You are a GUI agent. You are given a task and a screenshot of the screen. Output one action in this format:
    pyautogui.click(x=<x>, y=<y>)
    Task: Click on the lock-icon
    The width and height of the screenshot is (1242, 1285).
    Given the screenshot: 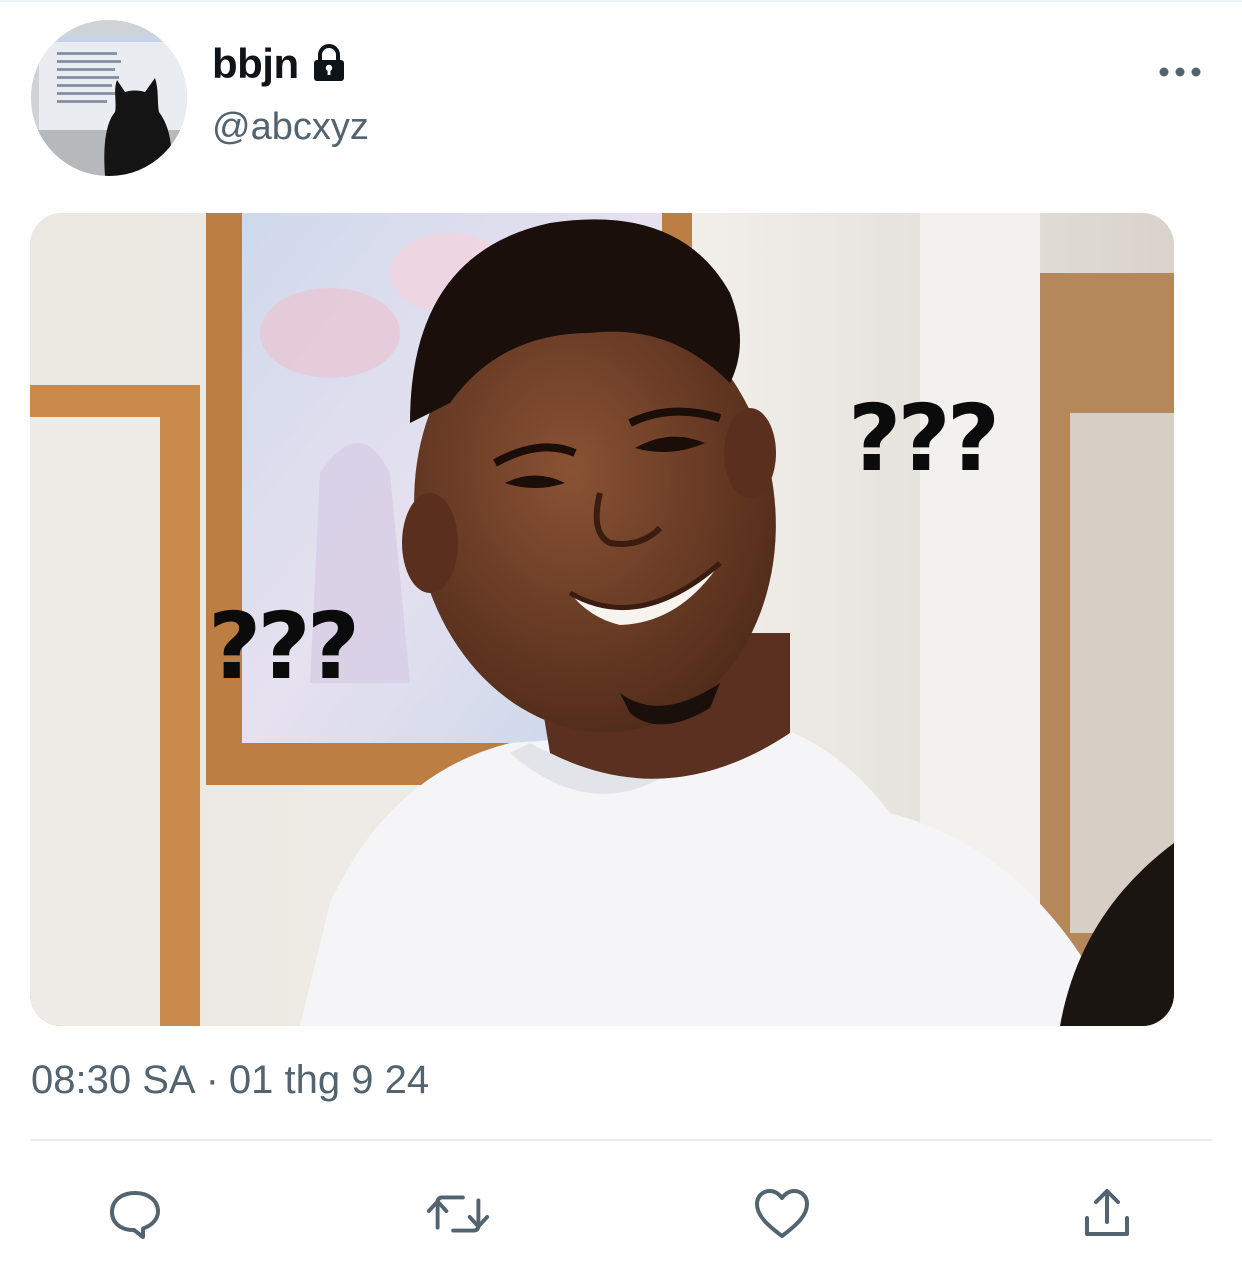 What is the action you would take?
    pyautogui.click(x=329, y=65)
    